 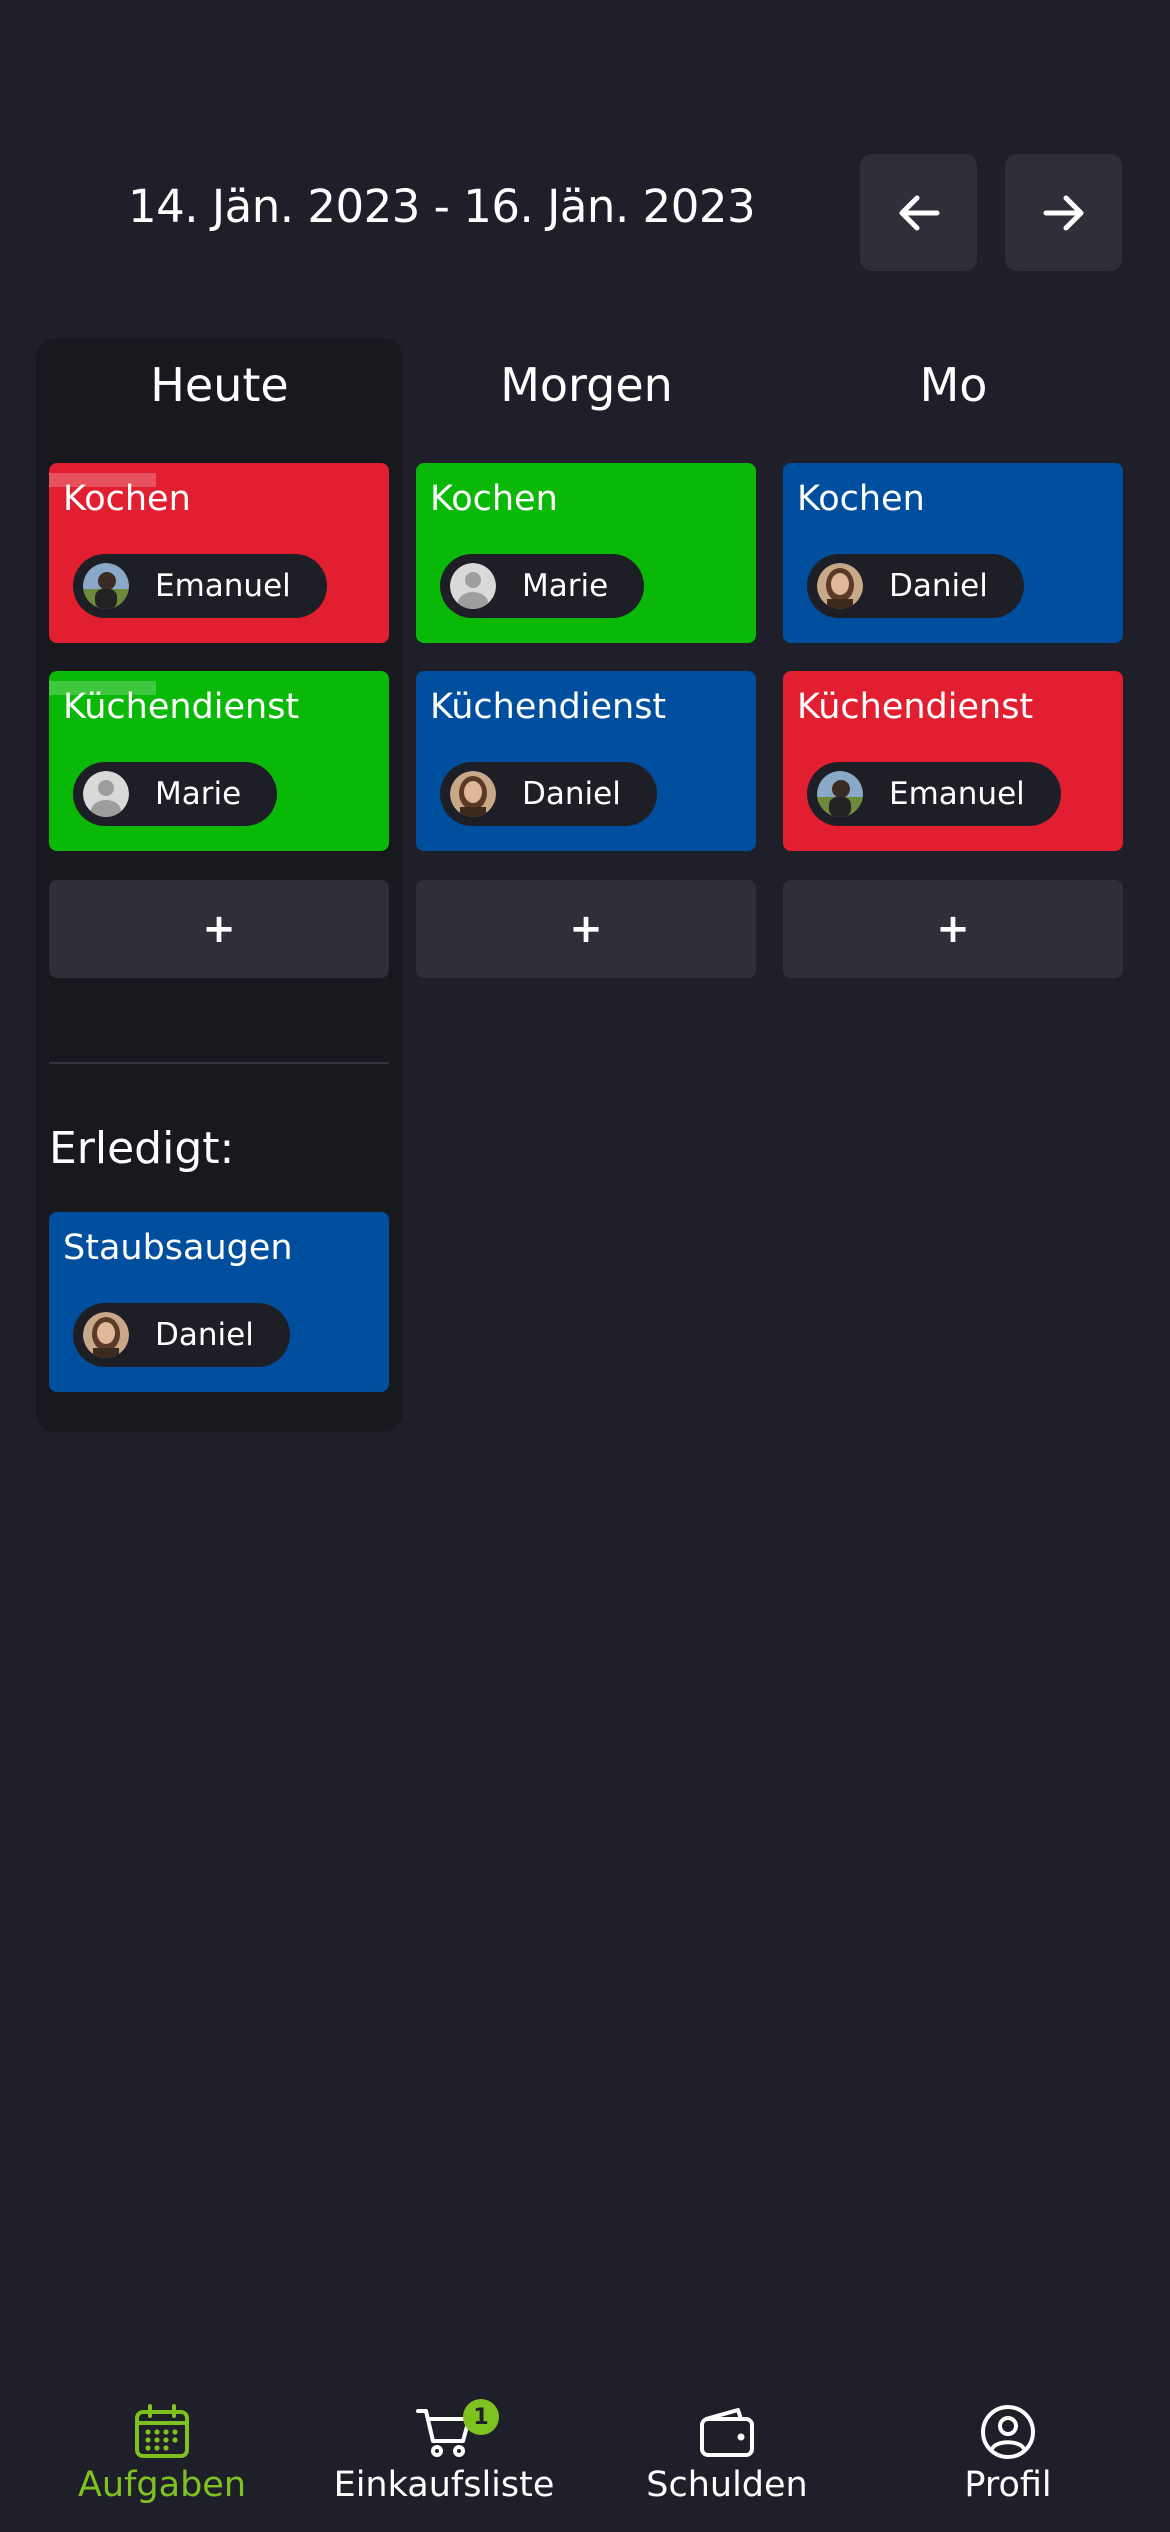 What do you see at coordinates (1008, 2485) in the screenshot?
I see `nav-label: Profil` at bounding box center [1008, 2485].